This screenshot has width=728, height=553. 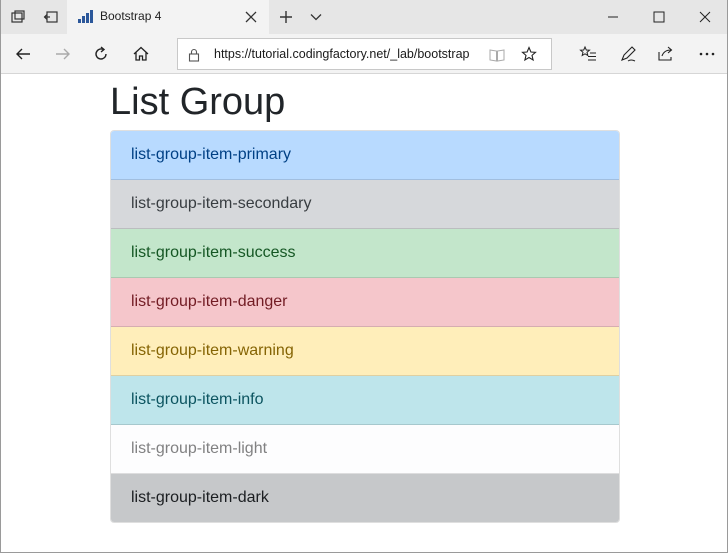 I want to click on lock-icon, so click(x=194, y=56).